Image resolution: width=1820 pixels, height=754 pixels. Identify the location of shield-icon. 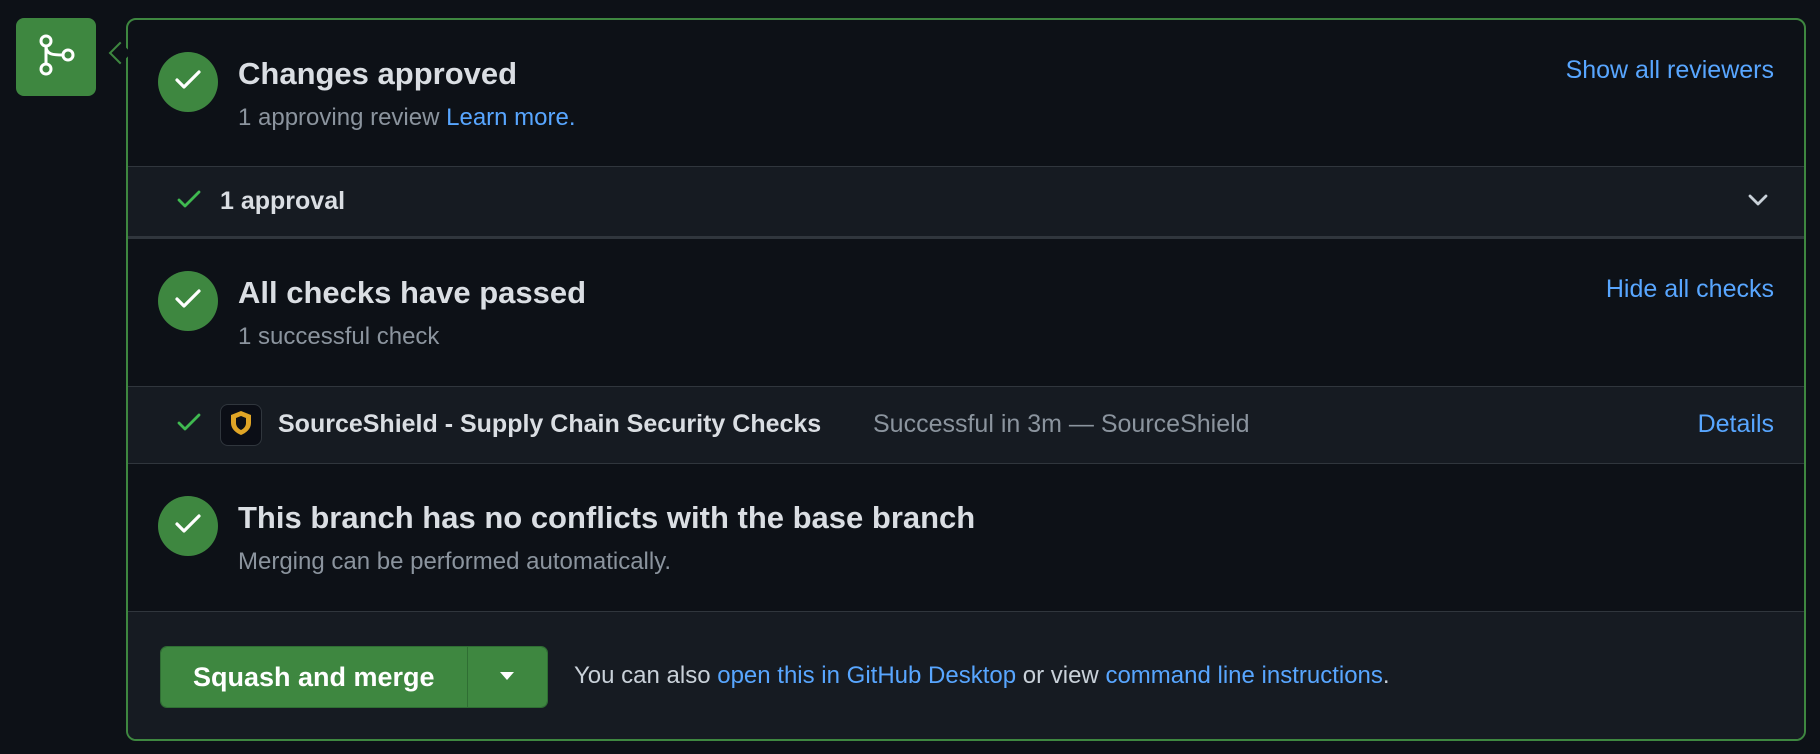
(241, 425).